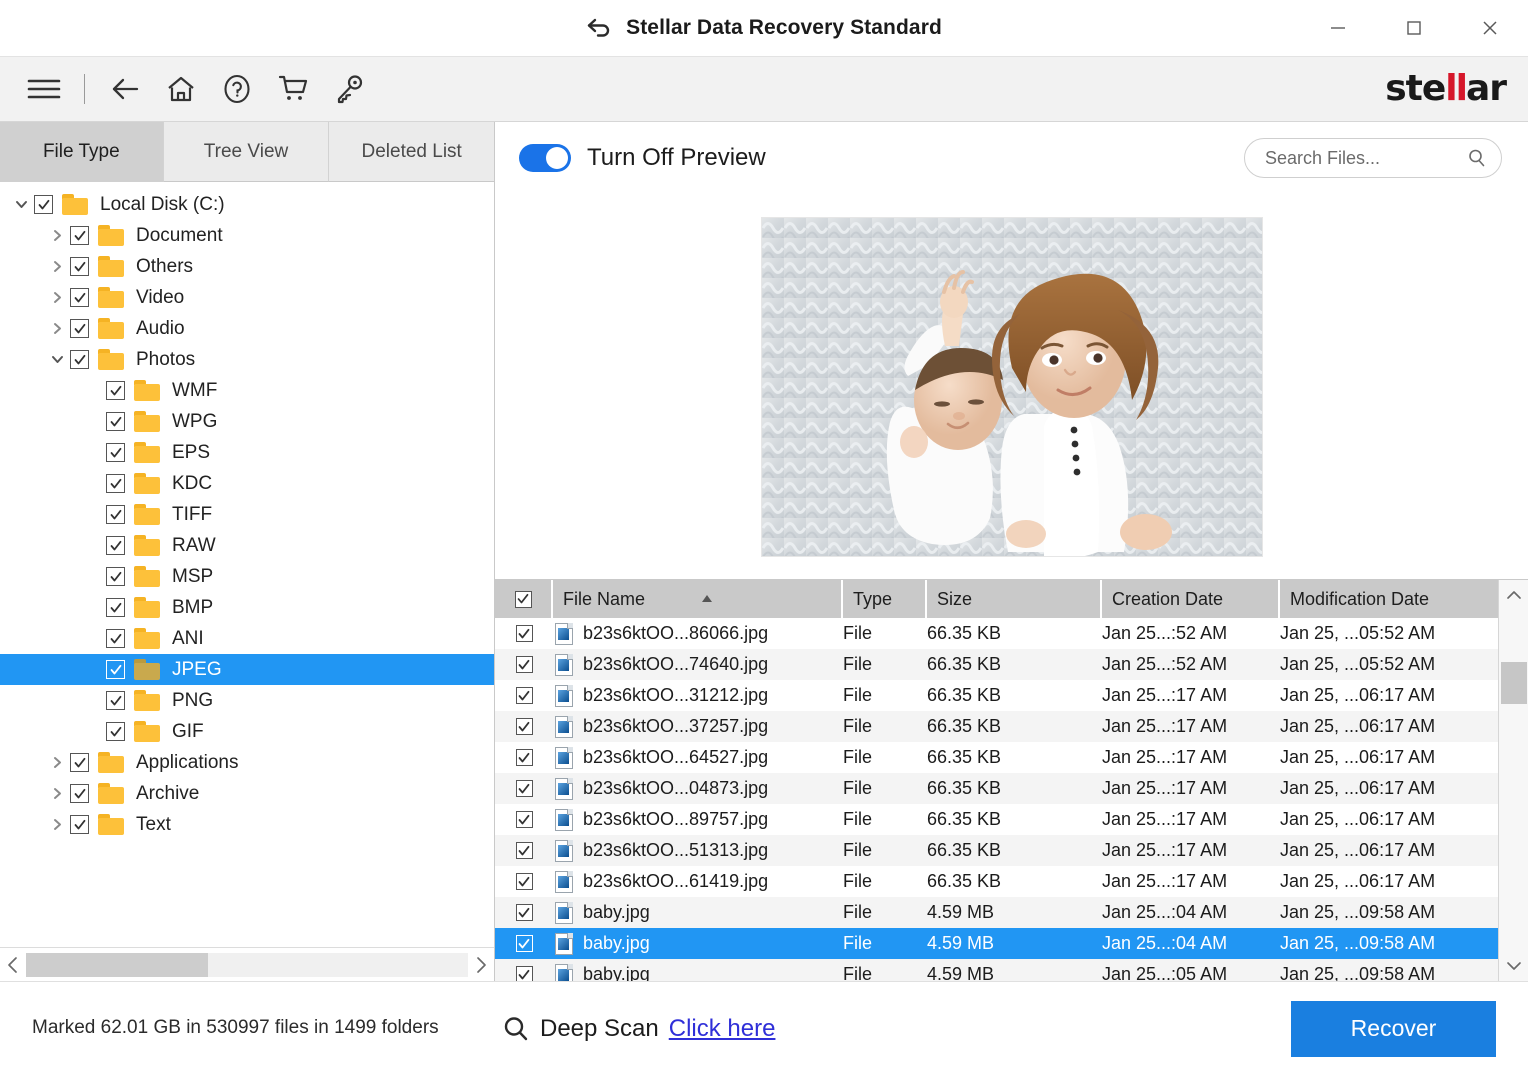 The image size is (1528, 1075). Describe the element at coordinates (247, 638) in the screenshot. I see `tree-item-ani: ANI` at that location.